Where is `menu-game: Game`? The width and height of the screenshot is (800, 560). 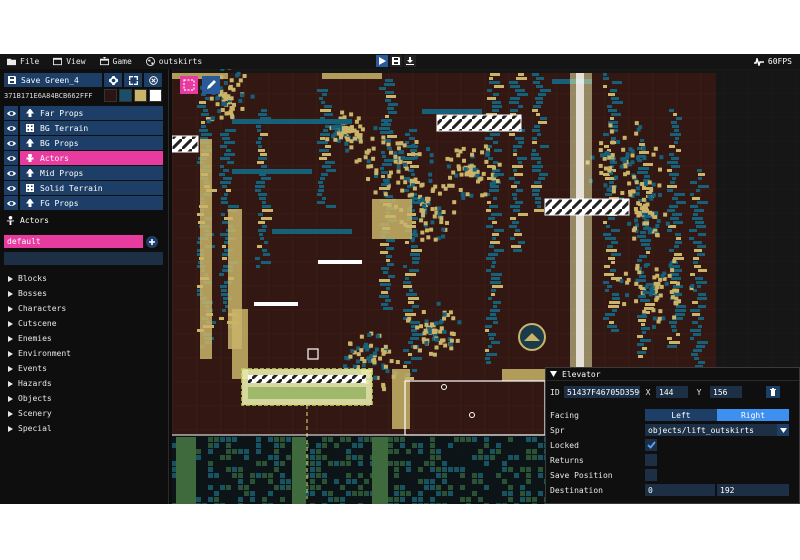
menu-game: Game is located at coordinates (116, 61).